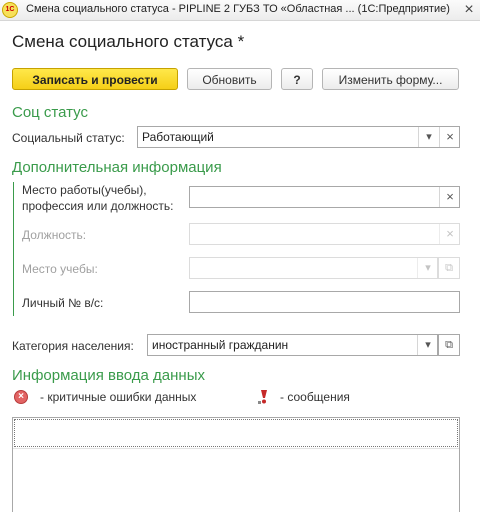  Describe the element at coordinates (63, 303) in the screenshot. I see `id-number-label: Личный № в/с:` at that location.